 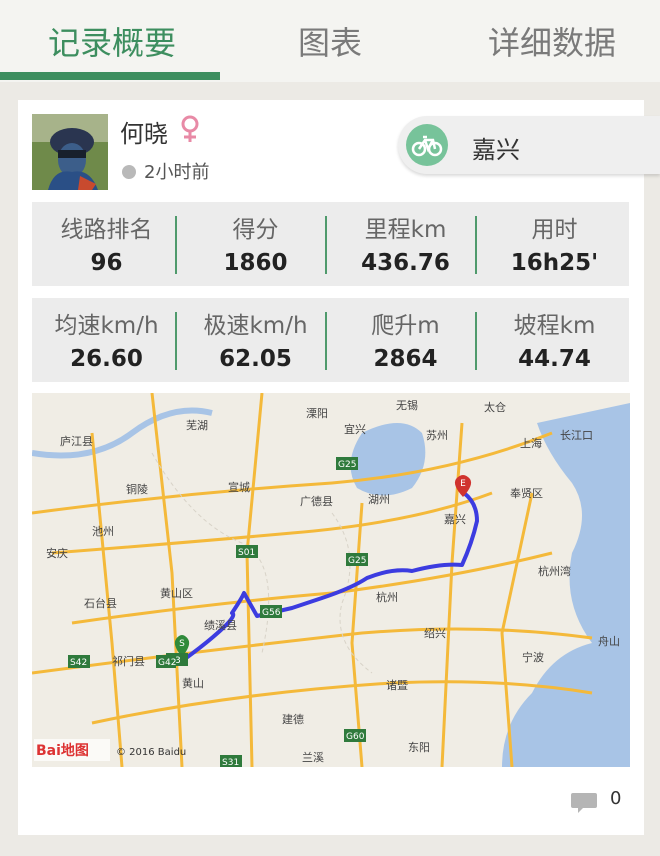 I want to click on clock-icon, so click(x=129, y=172).